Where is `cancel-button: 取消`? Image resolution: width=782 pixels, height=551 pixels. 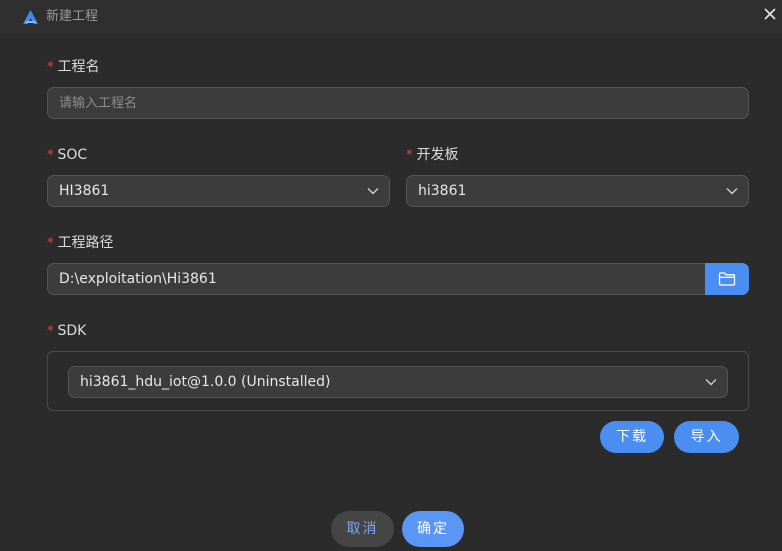 cancel-button: 取消 is located at coordinates (362, 529).